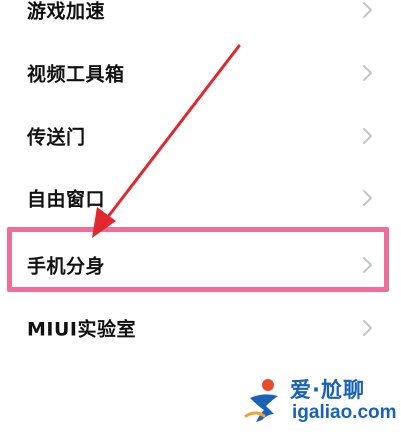  Describe the element at coordinates (261, 400) in the screenshot. I see `watermark-logo-icon` at that location.